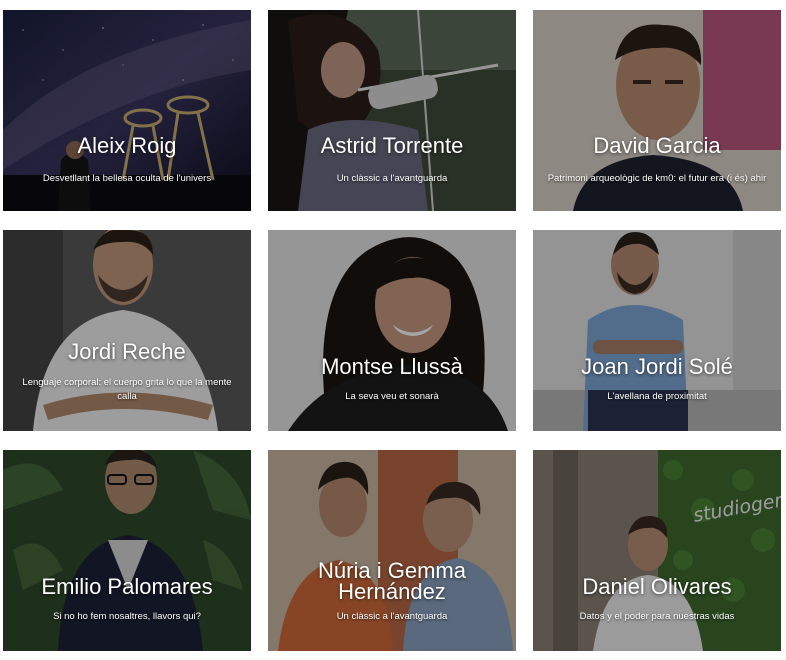 This screenshot has width=786, height=660. Describe the element at coordinates (392, 145) in the screenshot. I see `speaker-name: Astrid Torrente` at that location.